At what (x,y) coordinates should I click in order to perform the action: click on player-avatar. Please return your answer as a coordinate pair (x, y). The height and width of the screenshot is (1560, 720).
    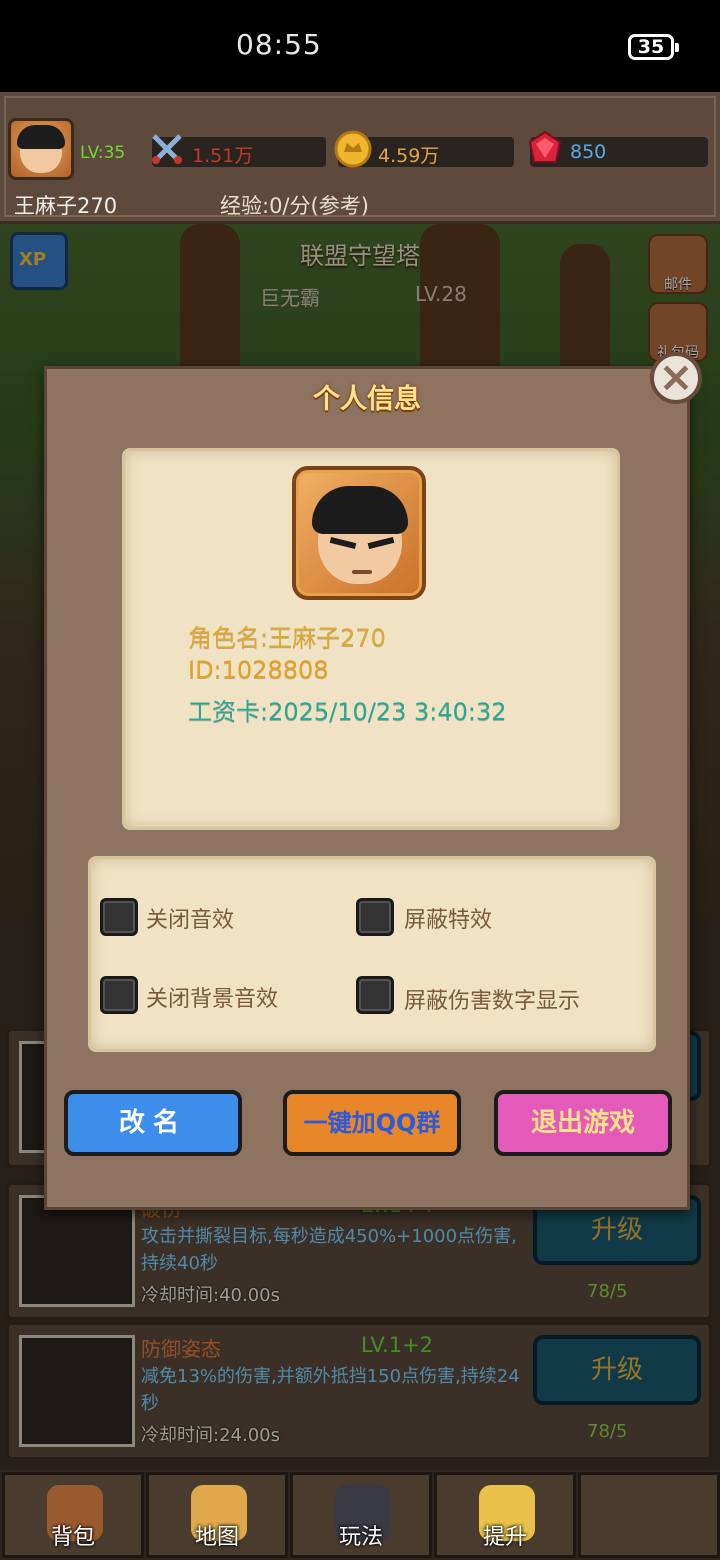
    Looking at the image, I should click on (41, 149).